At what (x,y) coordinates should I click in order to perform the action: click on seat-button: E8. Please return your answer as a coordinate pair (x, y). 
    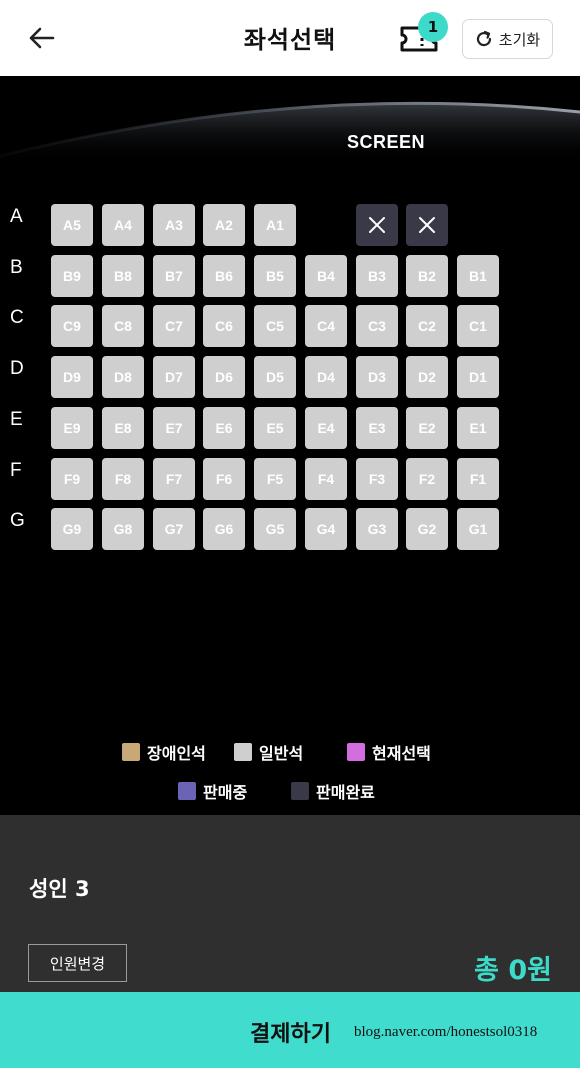
    Looking at the image, I should click on (123, 427).